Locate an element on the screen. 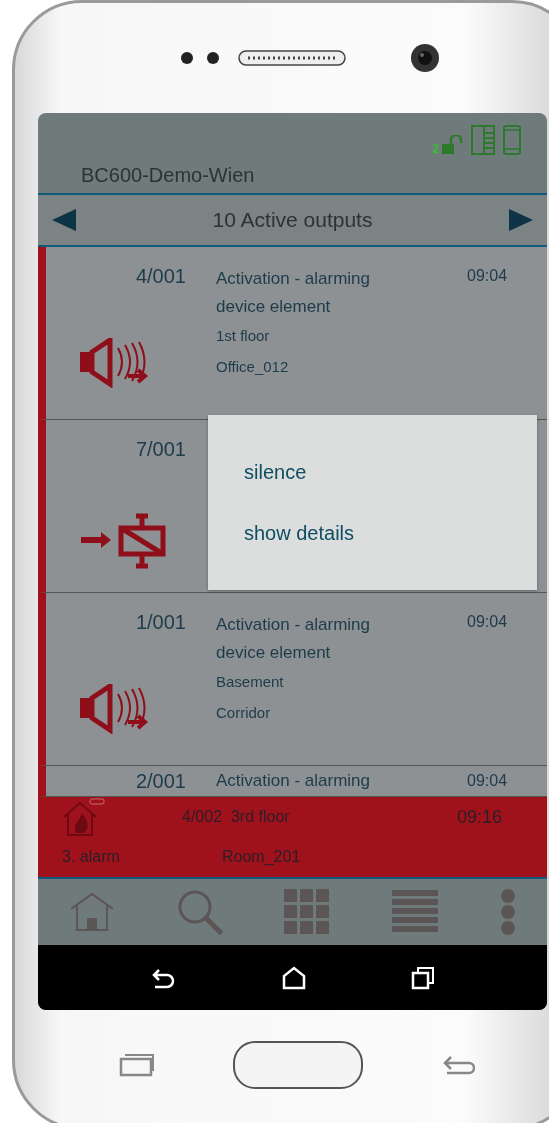  previous-arrow-icon is located at coordinates (64, 220).